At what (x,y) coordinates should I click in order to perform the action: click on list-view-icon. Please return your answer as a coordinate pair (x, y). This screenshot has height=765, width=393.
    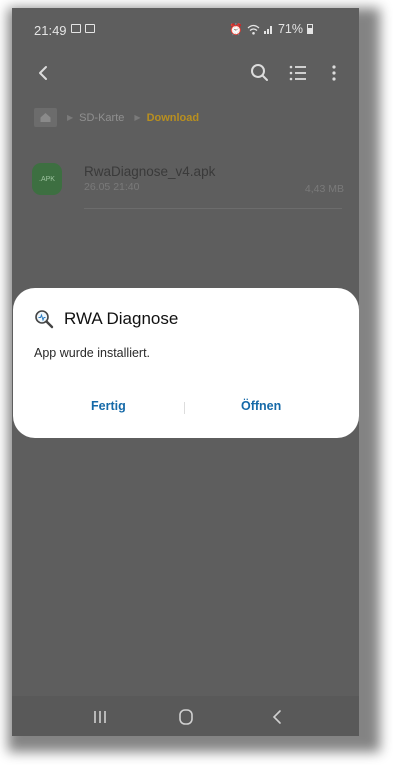
    Looking at the image, I should click on (298, 73).